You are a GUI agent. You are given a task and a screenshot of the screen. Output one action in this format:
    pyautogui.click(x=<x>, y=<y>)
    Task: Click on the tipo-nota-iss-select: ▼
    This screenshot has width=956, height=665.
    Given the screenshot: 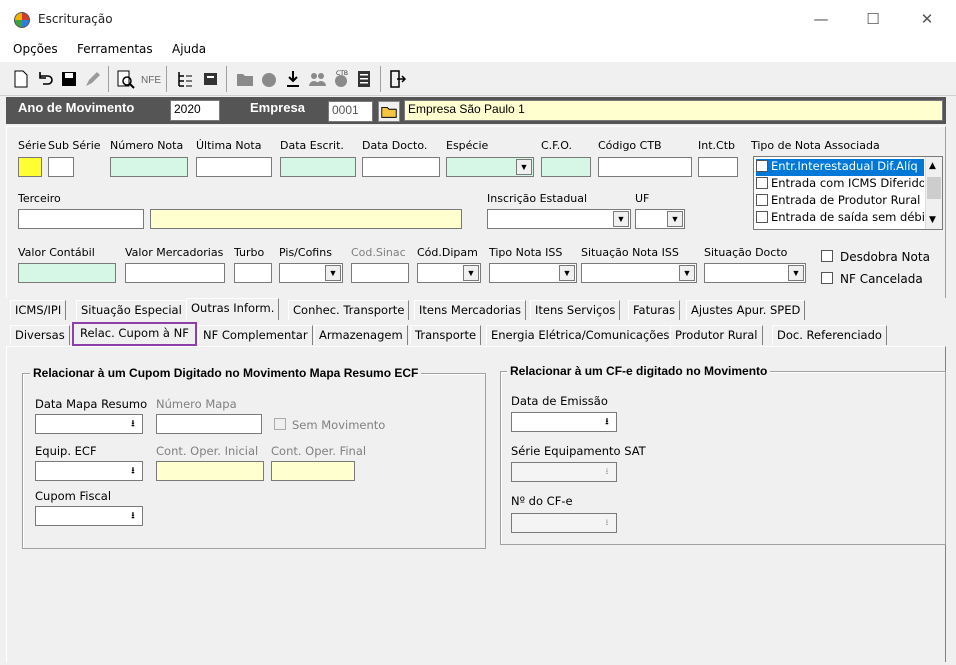 What is the action you would take?
    pyautogui.click(x=533, y=273)
    